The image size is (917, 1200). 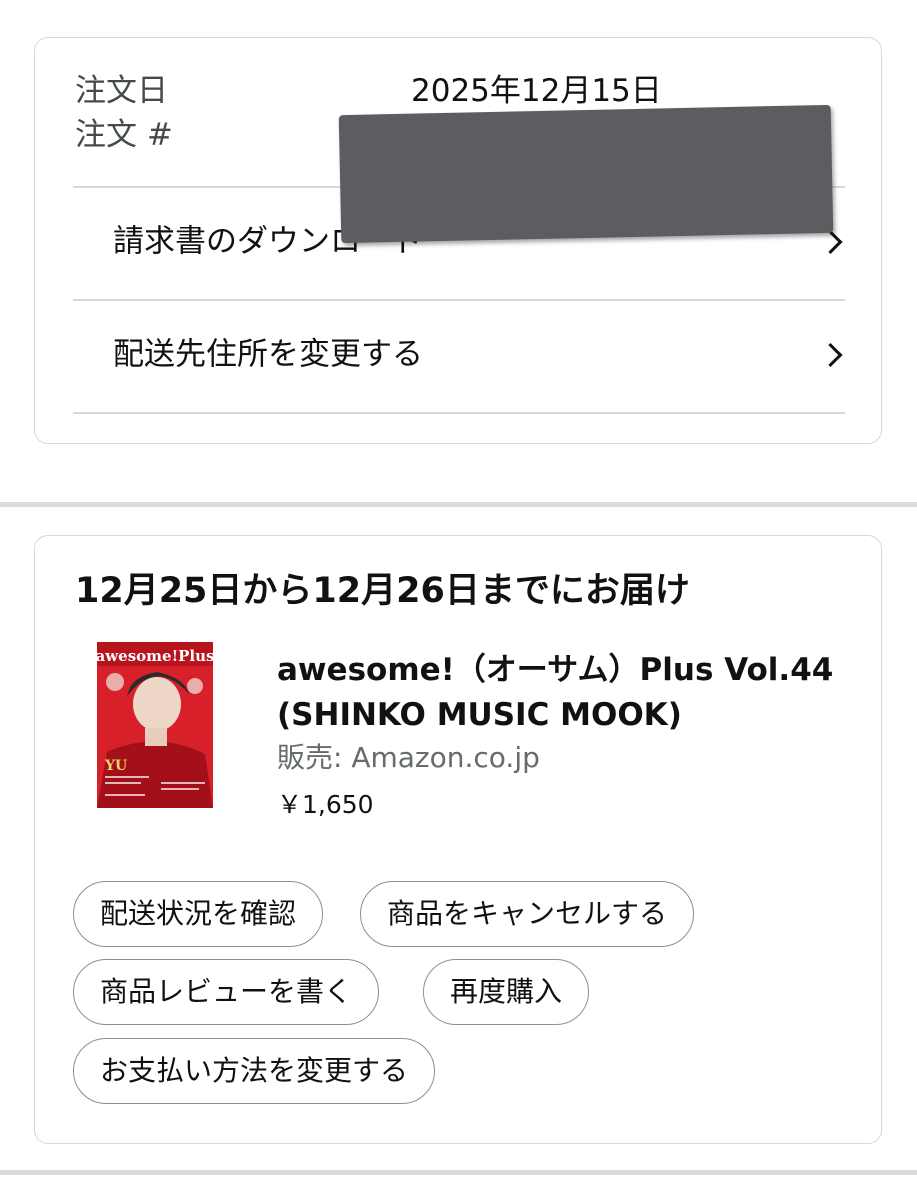 I want to click on product-thumbnail: awesome!Plus YU, so click(x=155, y=725).